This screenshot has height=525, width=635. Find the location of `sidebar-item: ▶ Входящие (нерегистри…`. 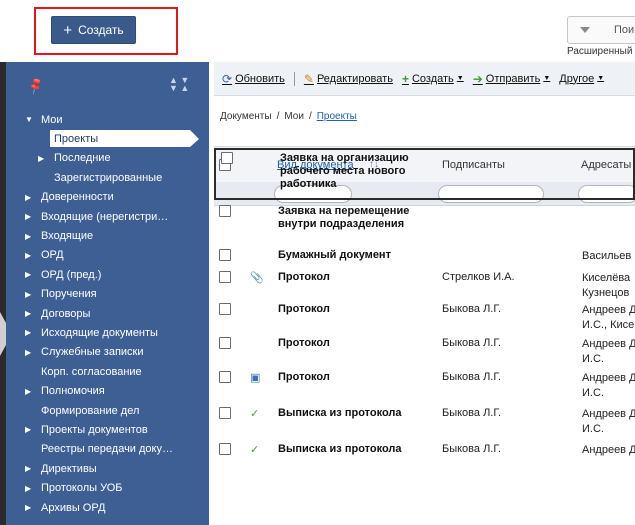

sidebar-item: ▶ Входящие (нерегистри… is located at coordinates (107, 216).